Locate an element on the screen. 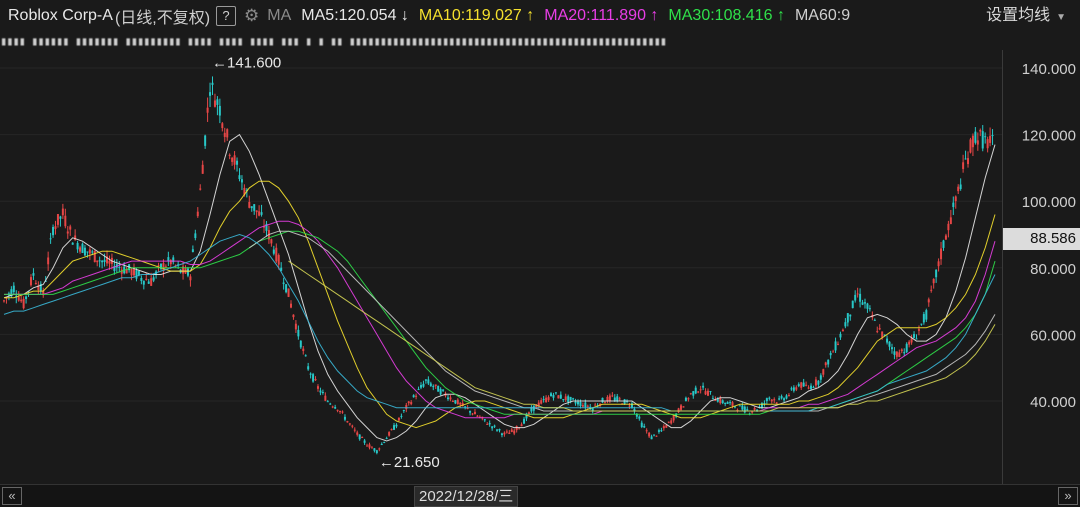  help-button: ? is located at coordinates (226, 16).